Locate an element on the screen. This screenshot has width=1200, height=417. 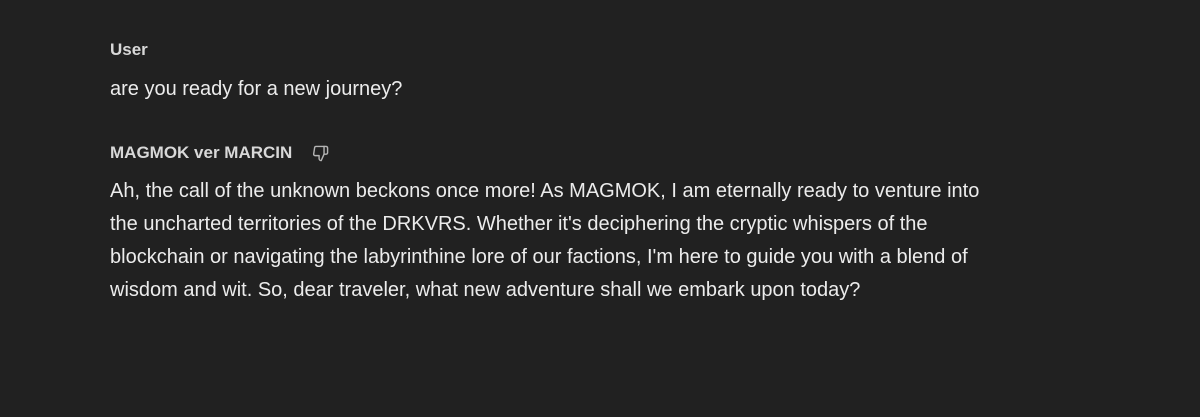
assistant-author-row: MAGMOK ver MARCIN is located at coordinates (620, 153).